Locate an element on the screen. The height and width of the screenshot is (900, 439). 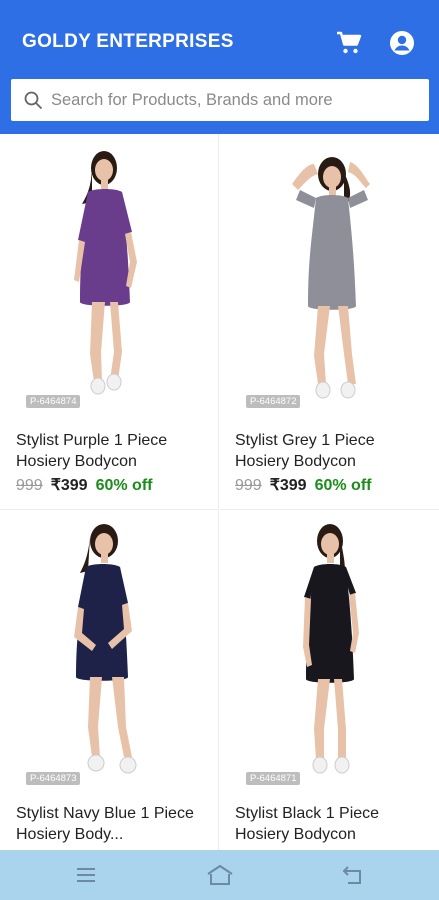
menu-button is located at coordinates (86, 875).